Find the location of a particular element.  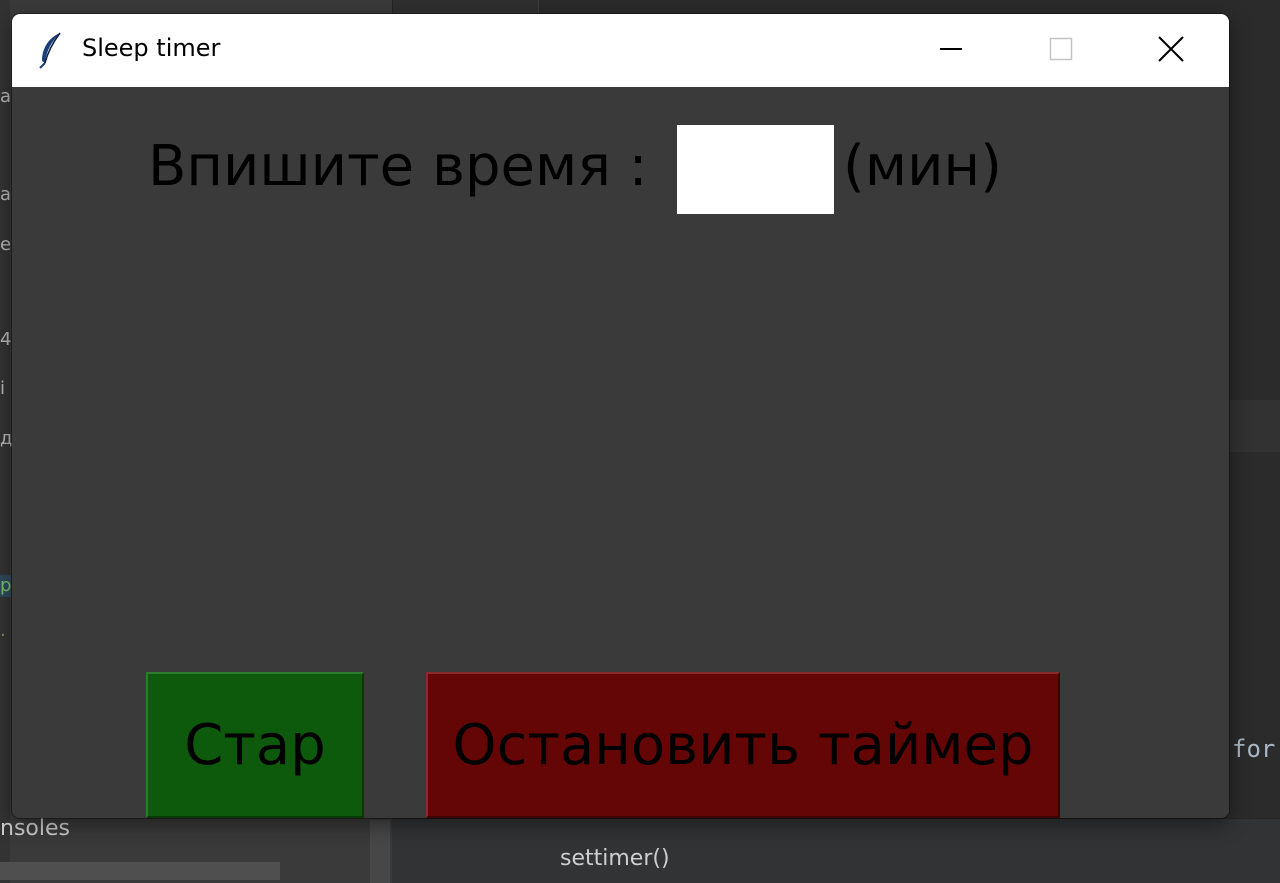

minutes-unit-label: (мин) is located at coordinates (922, 166).